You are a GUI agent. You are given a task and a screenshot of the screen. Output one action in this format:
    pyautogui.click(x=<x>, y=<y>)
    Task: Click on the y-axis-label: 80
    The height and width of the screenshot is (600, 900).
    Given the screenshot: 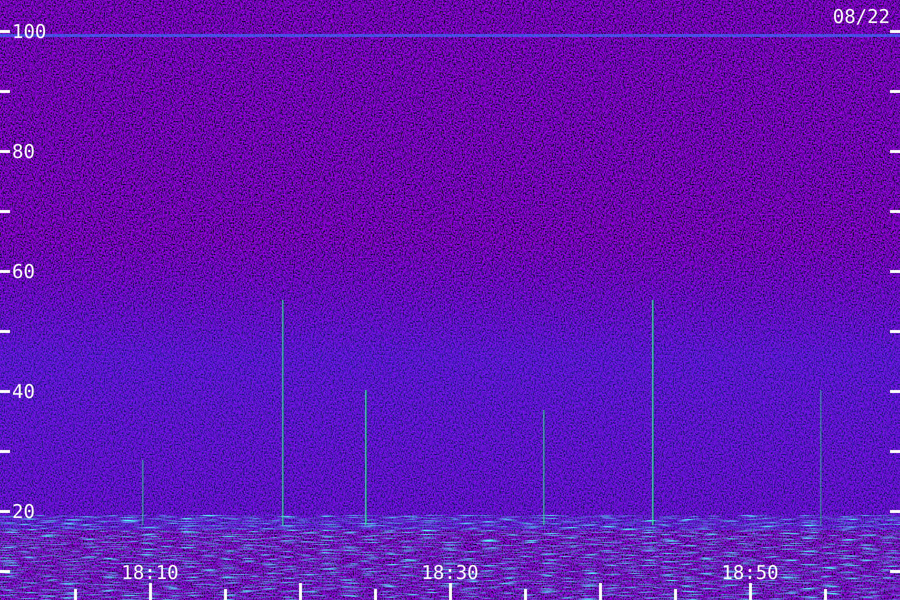 What is the action you would take?
    pyautogui.click(x=23, y=152)
    